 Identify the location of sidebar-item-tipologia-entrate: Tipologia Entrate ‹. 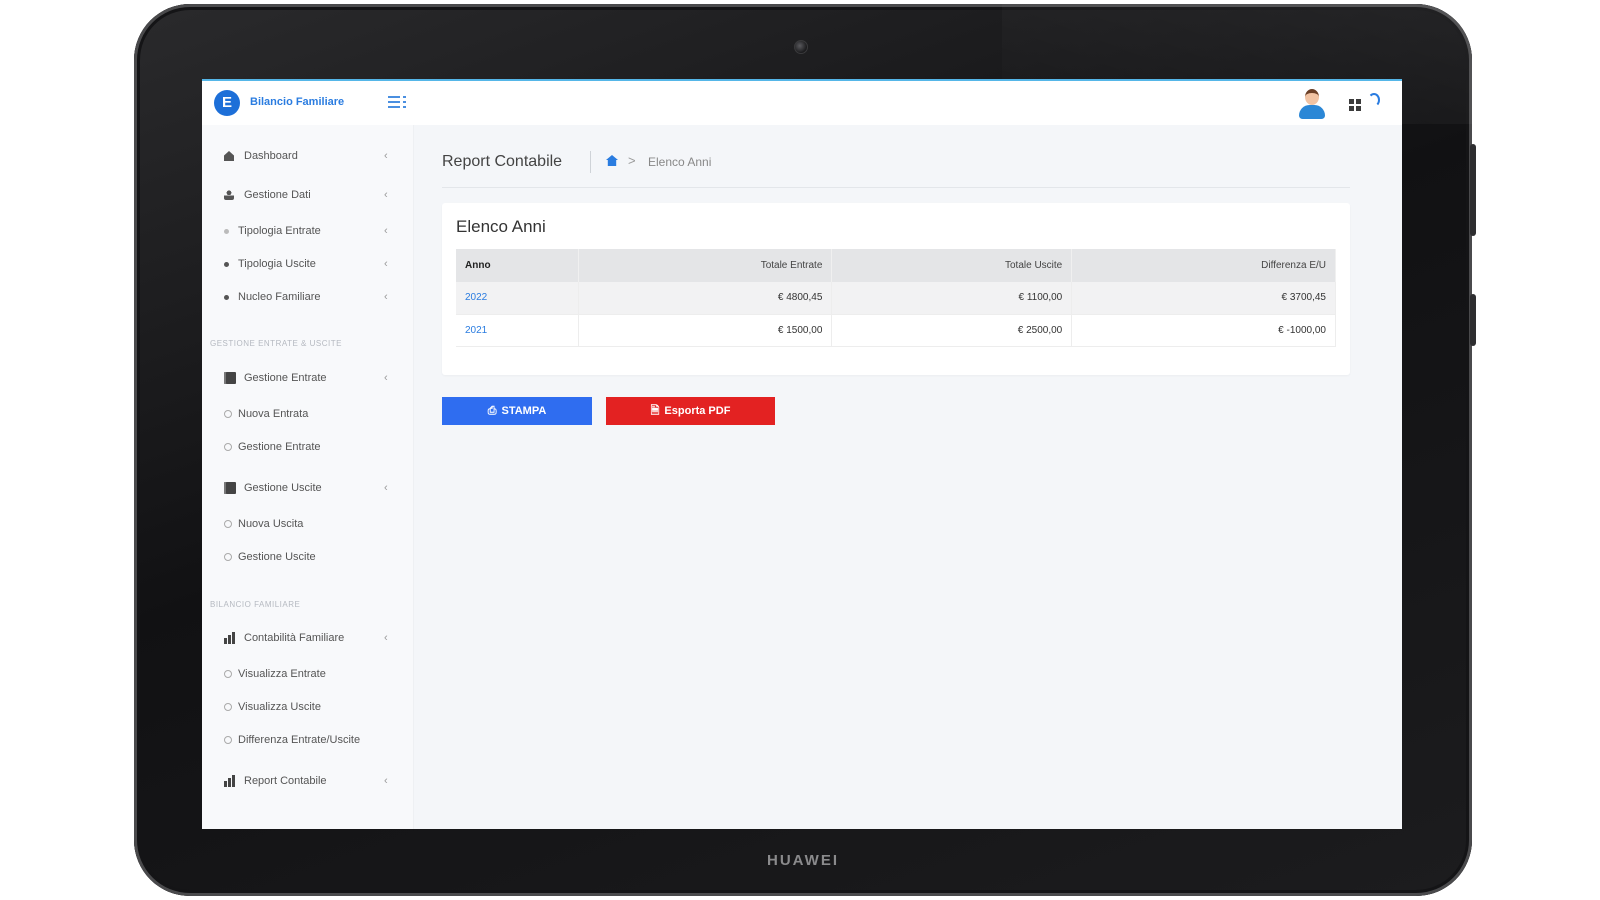
(308, 231).